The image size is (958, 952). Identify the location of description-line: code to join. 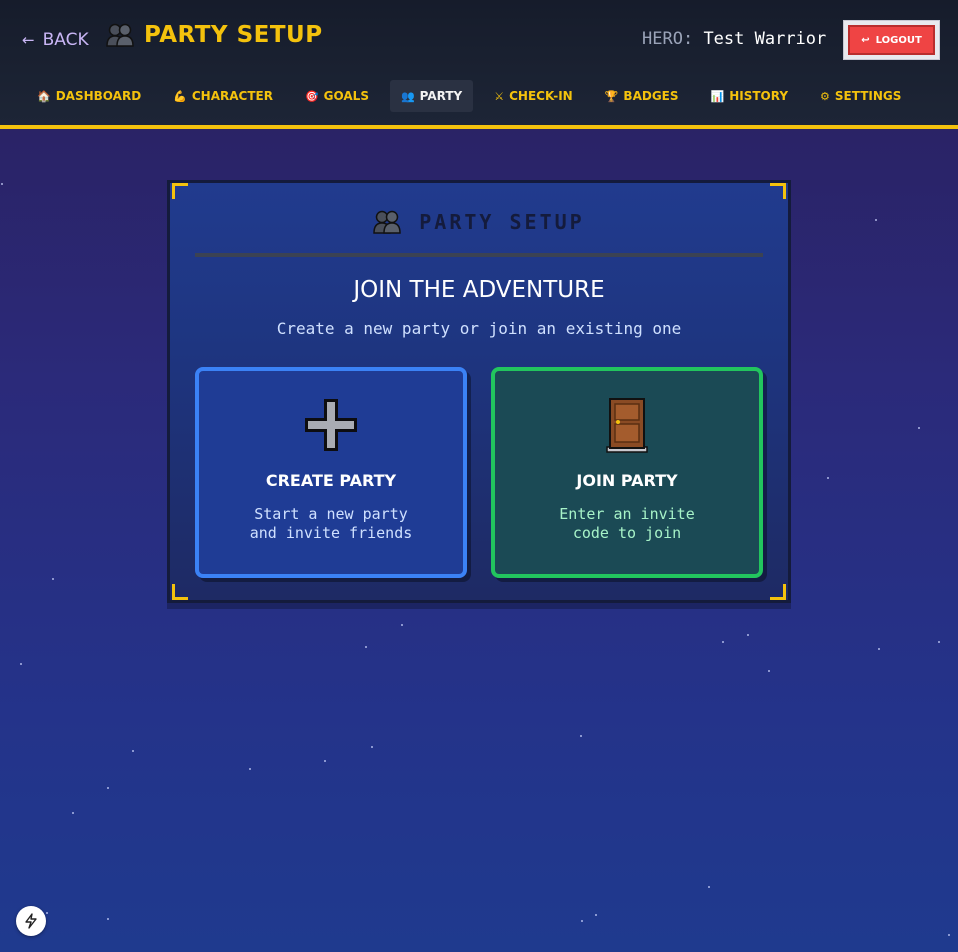
(627, 533).